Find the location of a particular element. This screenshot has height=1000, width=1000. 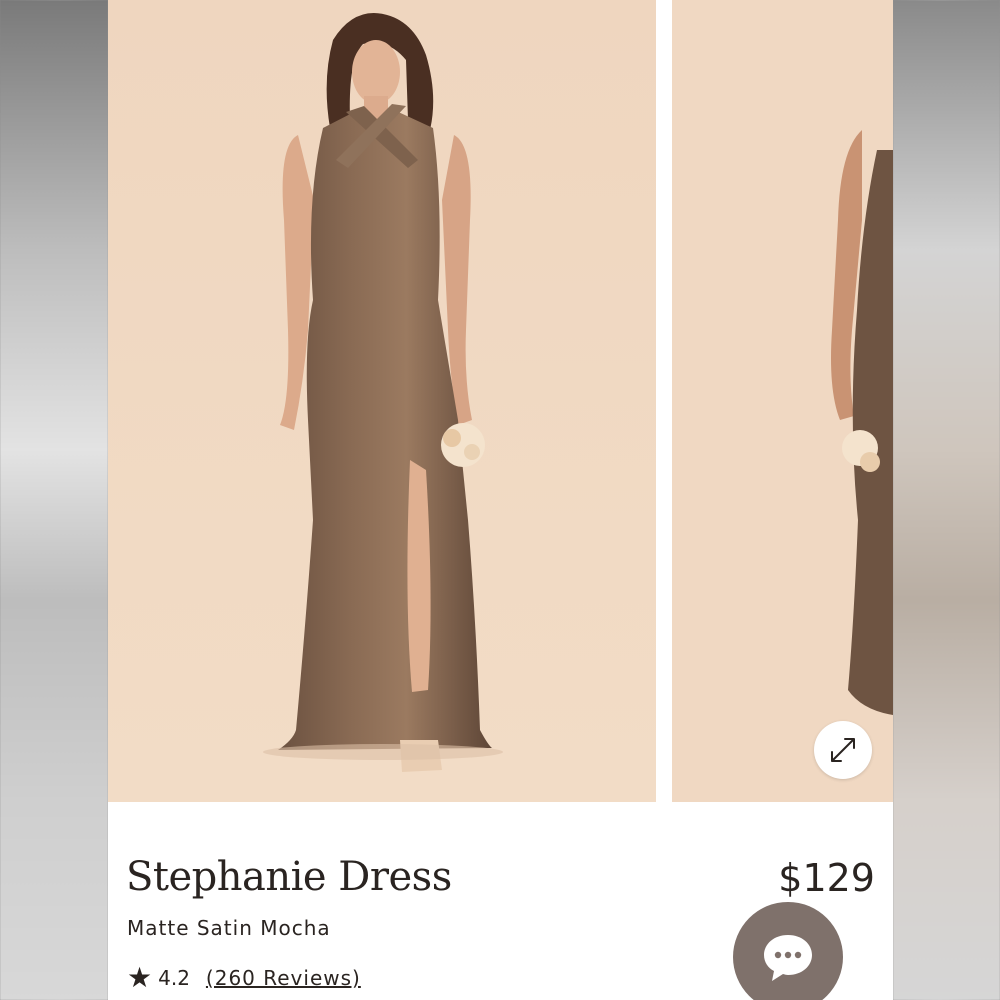

expand-arrows-icon is located at coordinates (843, 750).